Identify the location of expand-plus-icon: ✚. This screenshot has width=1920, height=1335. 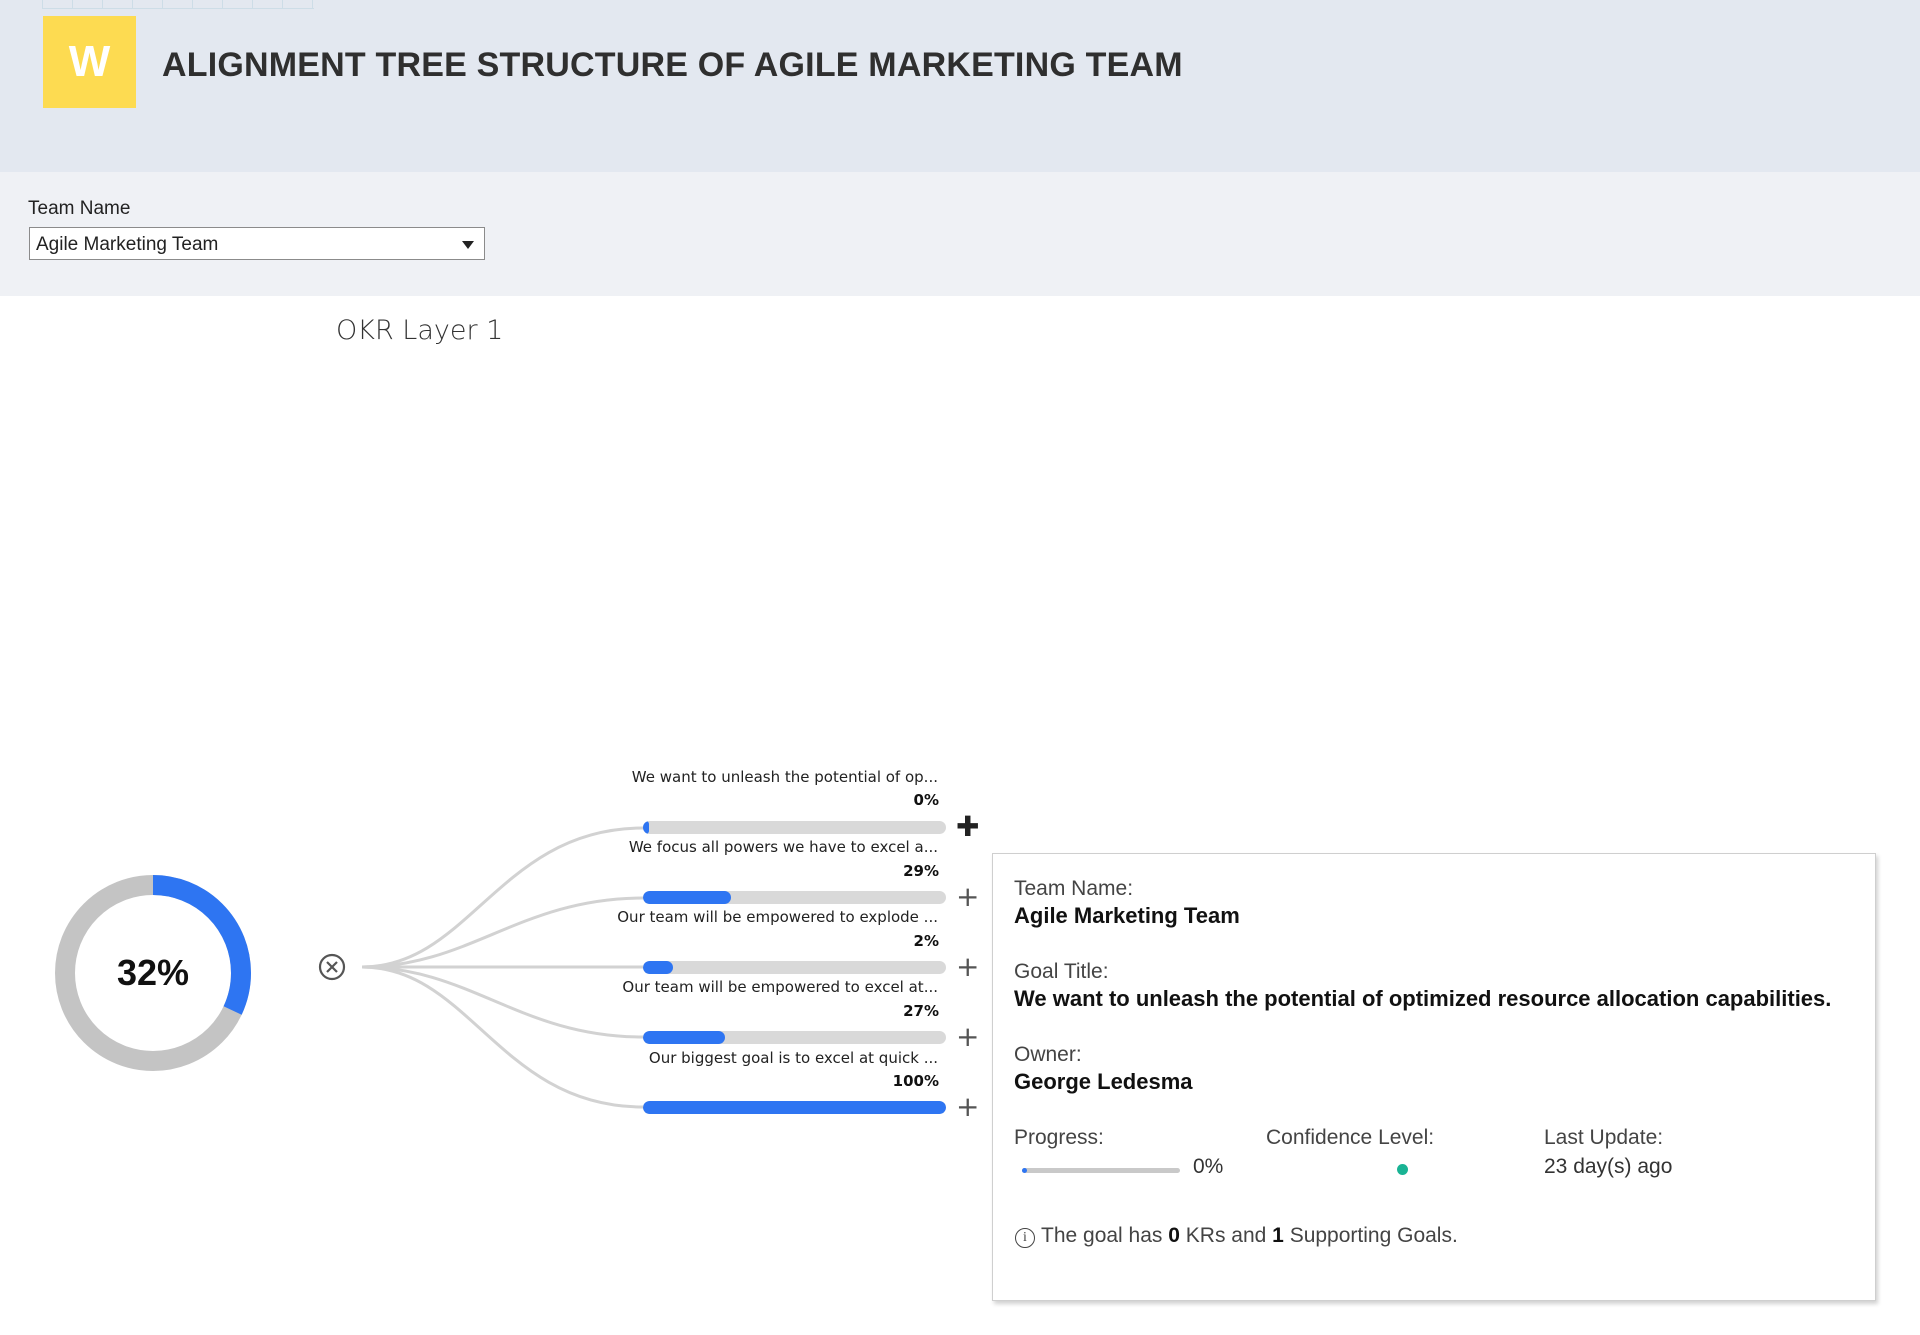
(967, 827).